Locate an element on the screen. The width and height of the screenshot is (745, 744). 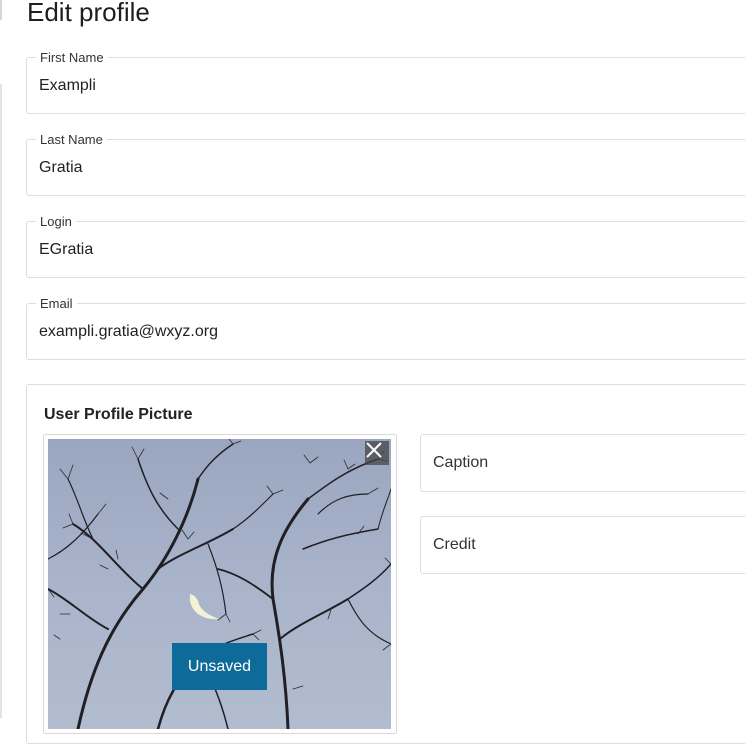
first-name-field: First Name is located at coordinates (385, 82).